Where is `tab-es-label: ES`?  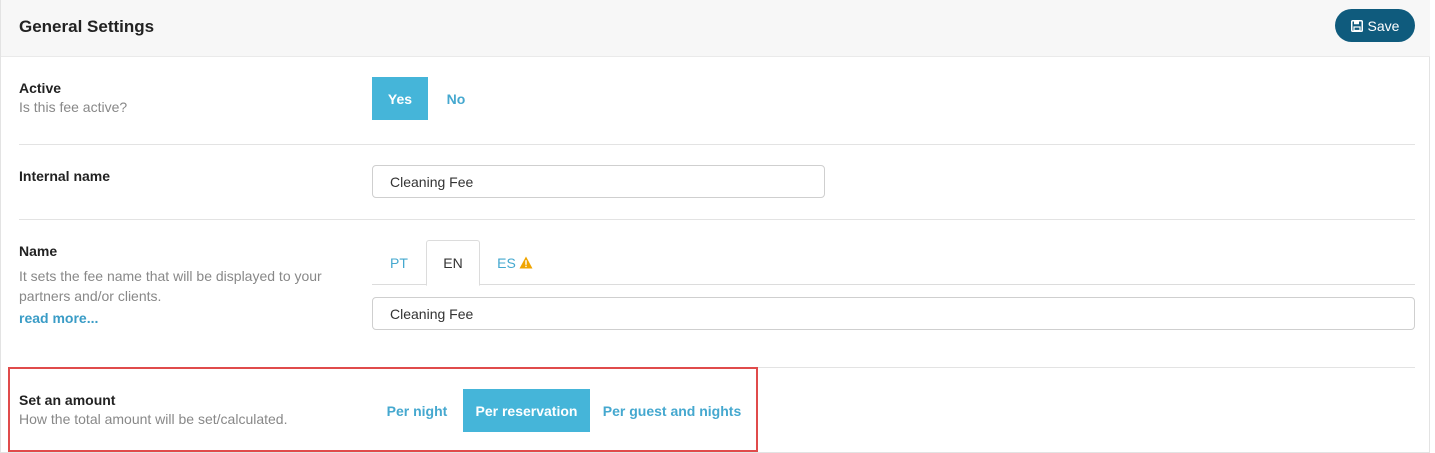 tab-es-label: ES is located at coordinates (506, 262).